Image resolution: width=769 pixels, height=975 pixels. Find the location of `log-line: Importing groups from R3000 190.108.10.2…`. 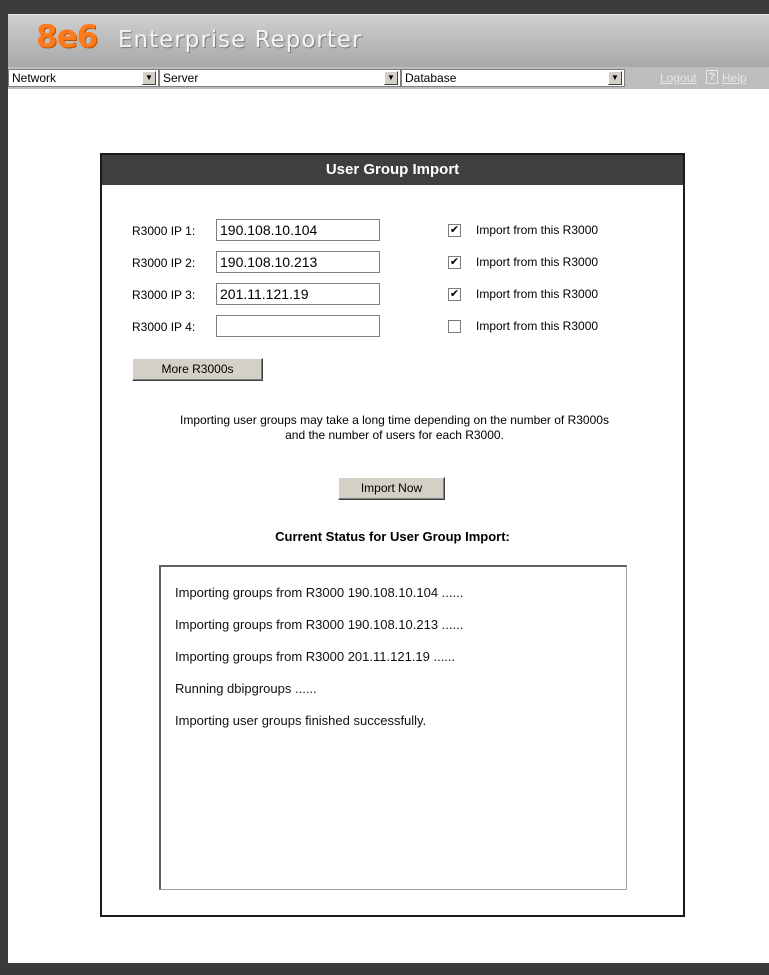

log-line: Importing groups from R3000 190.108.10.2… is located at coordinates (319, 624).